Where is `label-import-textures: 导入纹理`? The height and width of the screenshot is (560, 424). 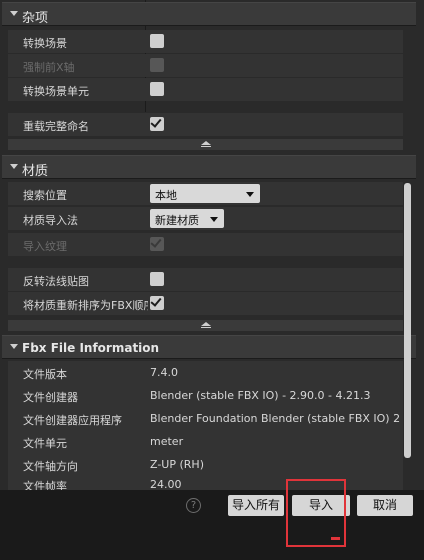
label-import-textures: 导入纹理 is located at coordinates (45, 246).